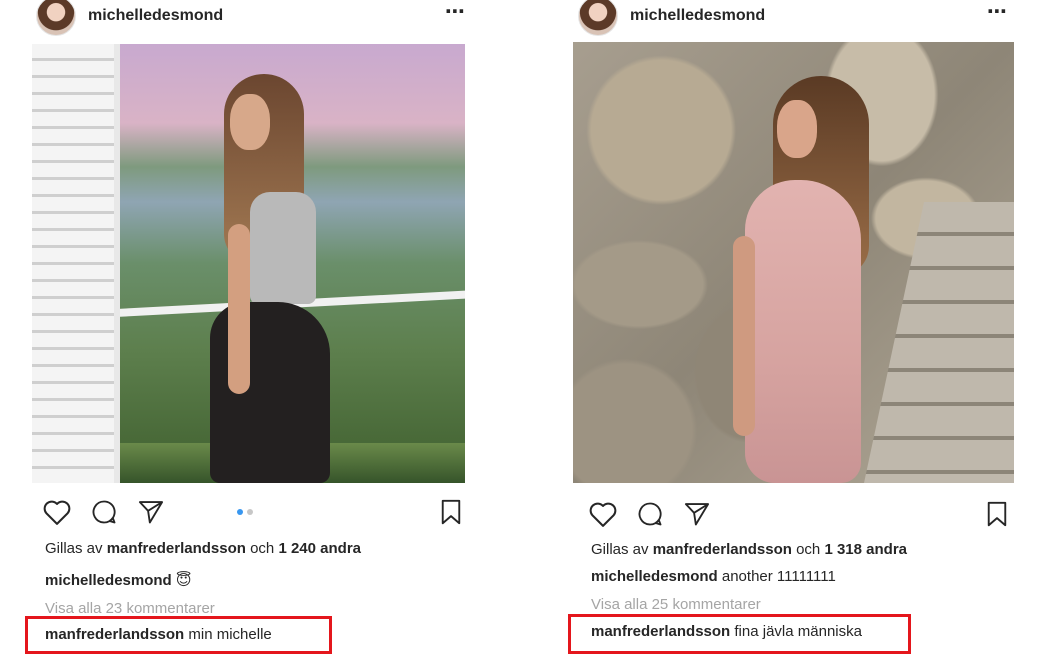  I want to click on caption-text: another 11111111, so click(778, 576).